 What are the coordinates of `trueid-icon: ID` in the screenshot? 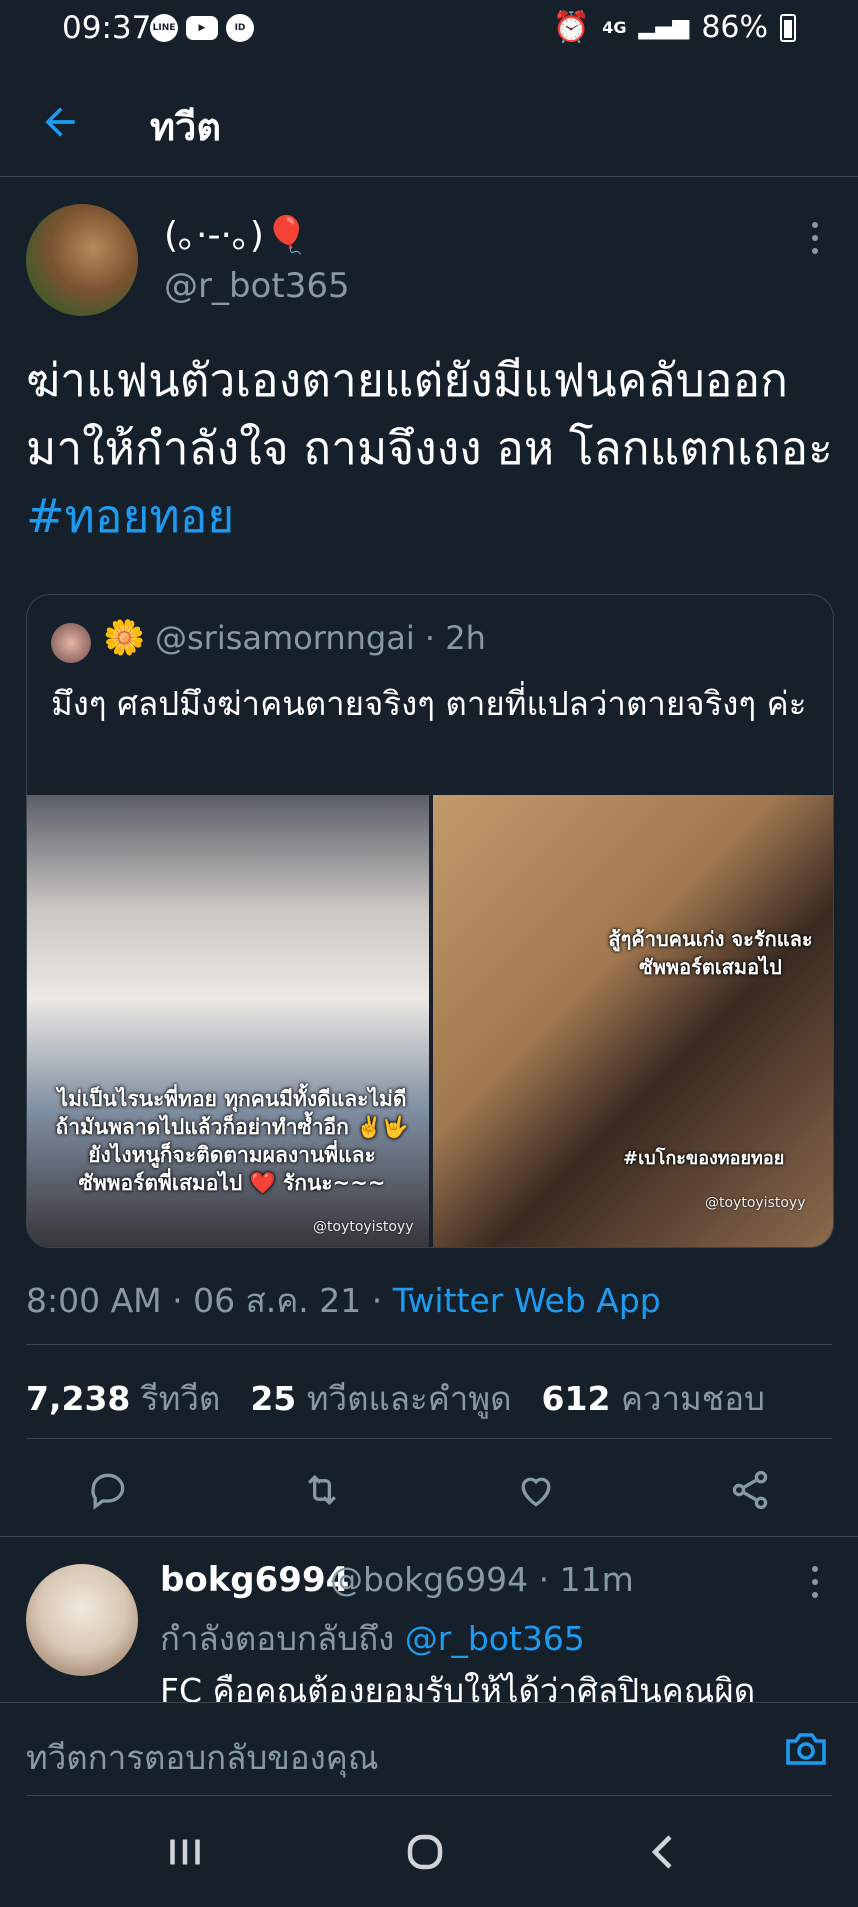 It's located at (240, 28).